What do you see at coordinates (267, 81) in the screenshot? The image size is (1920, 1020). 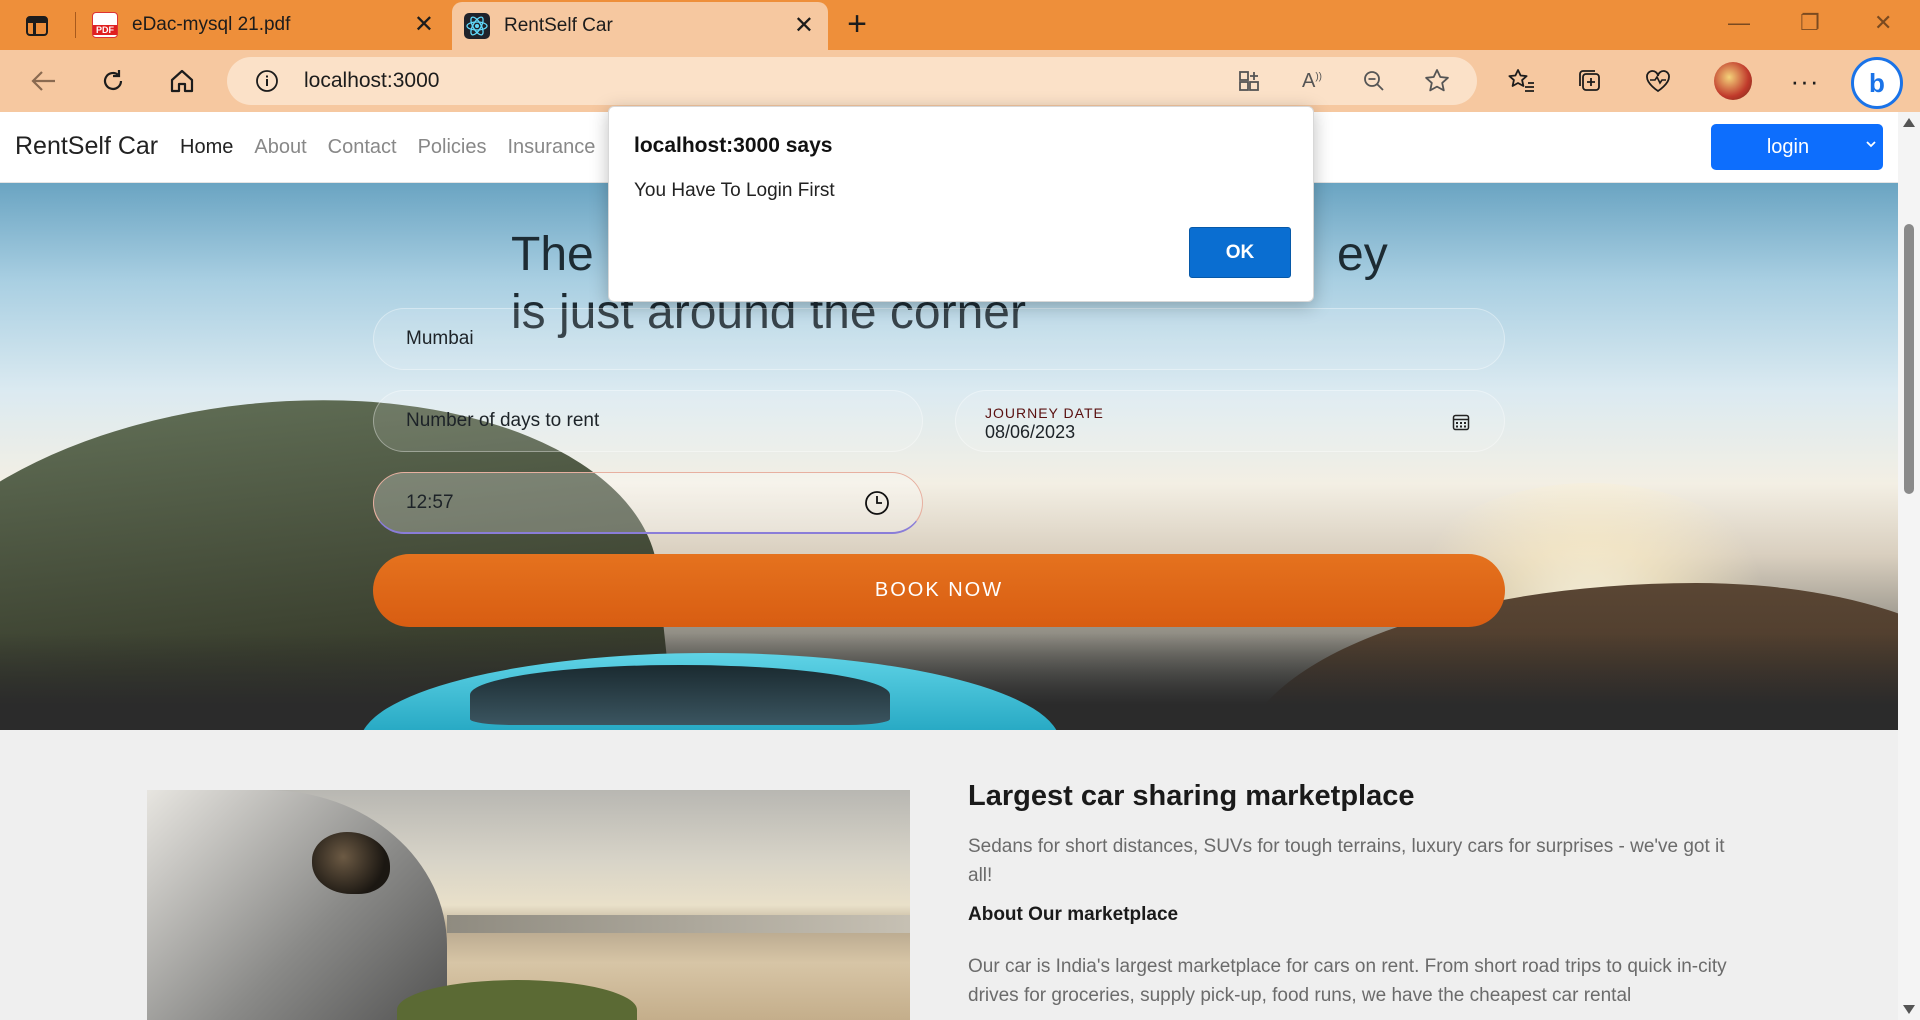 I see `site-info-icon` at bounding box center [267, 81].